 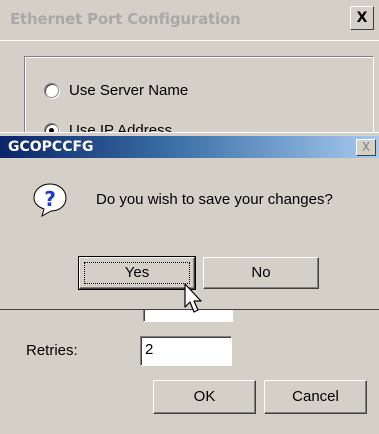 I want to click on window-titlebar: Ethernet Port Configuration X, so click(x=189, y=20).